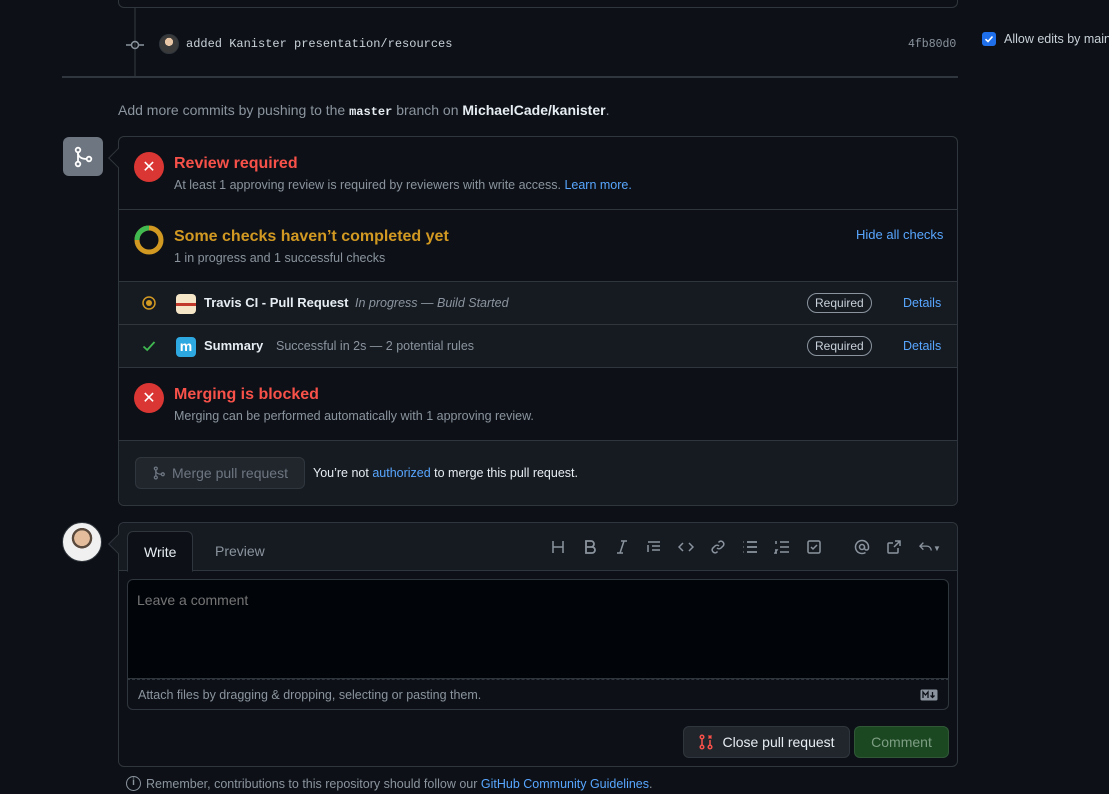  I want to click on pull-request-closed-icon, so click(706, 742).